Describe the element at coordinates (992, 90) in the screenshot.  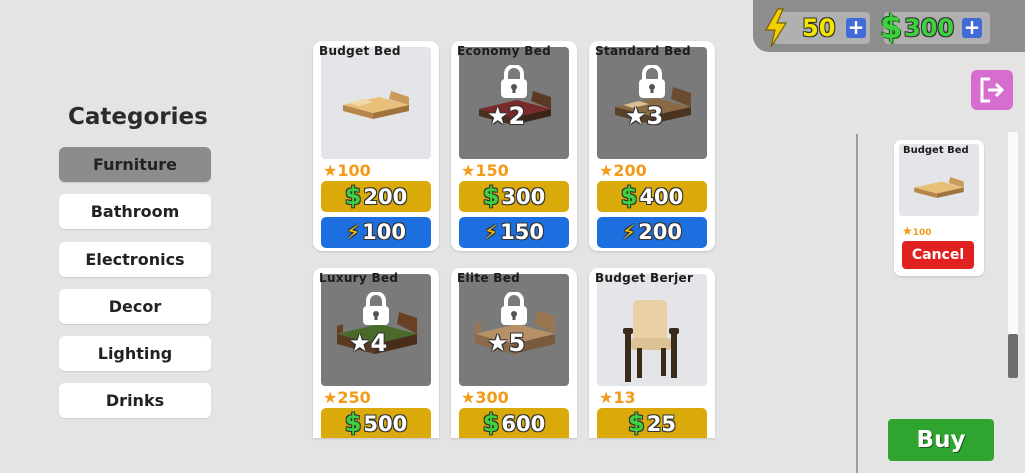
I see `exit-button` at that location.